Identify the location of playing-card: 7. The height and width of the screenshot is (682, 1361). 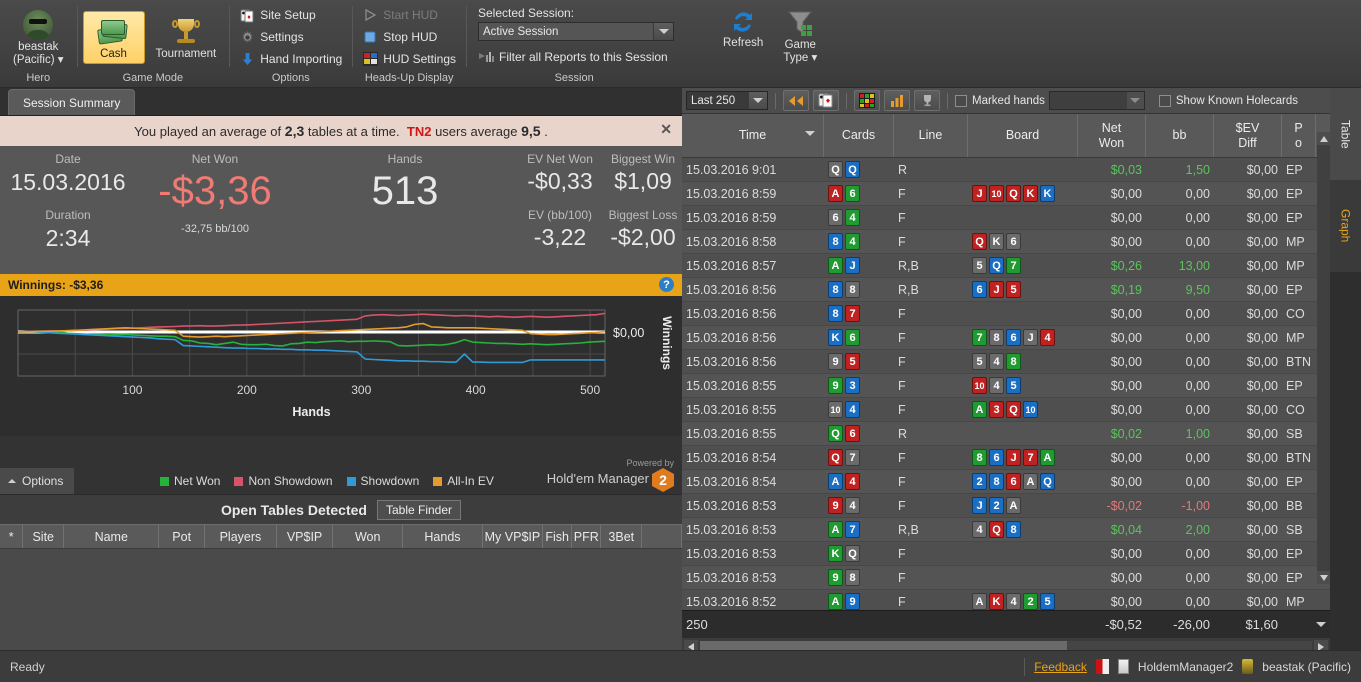
(1030, 457).